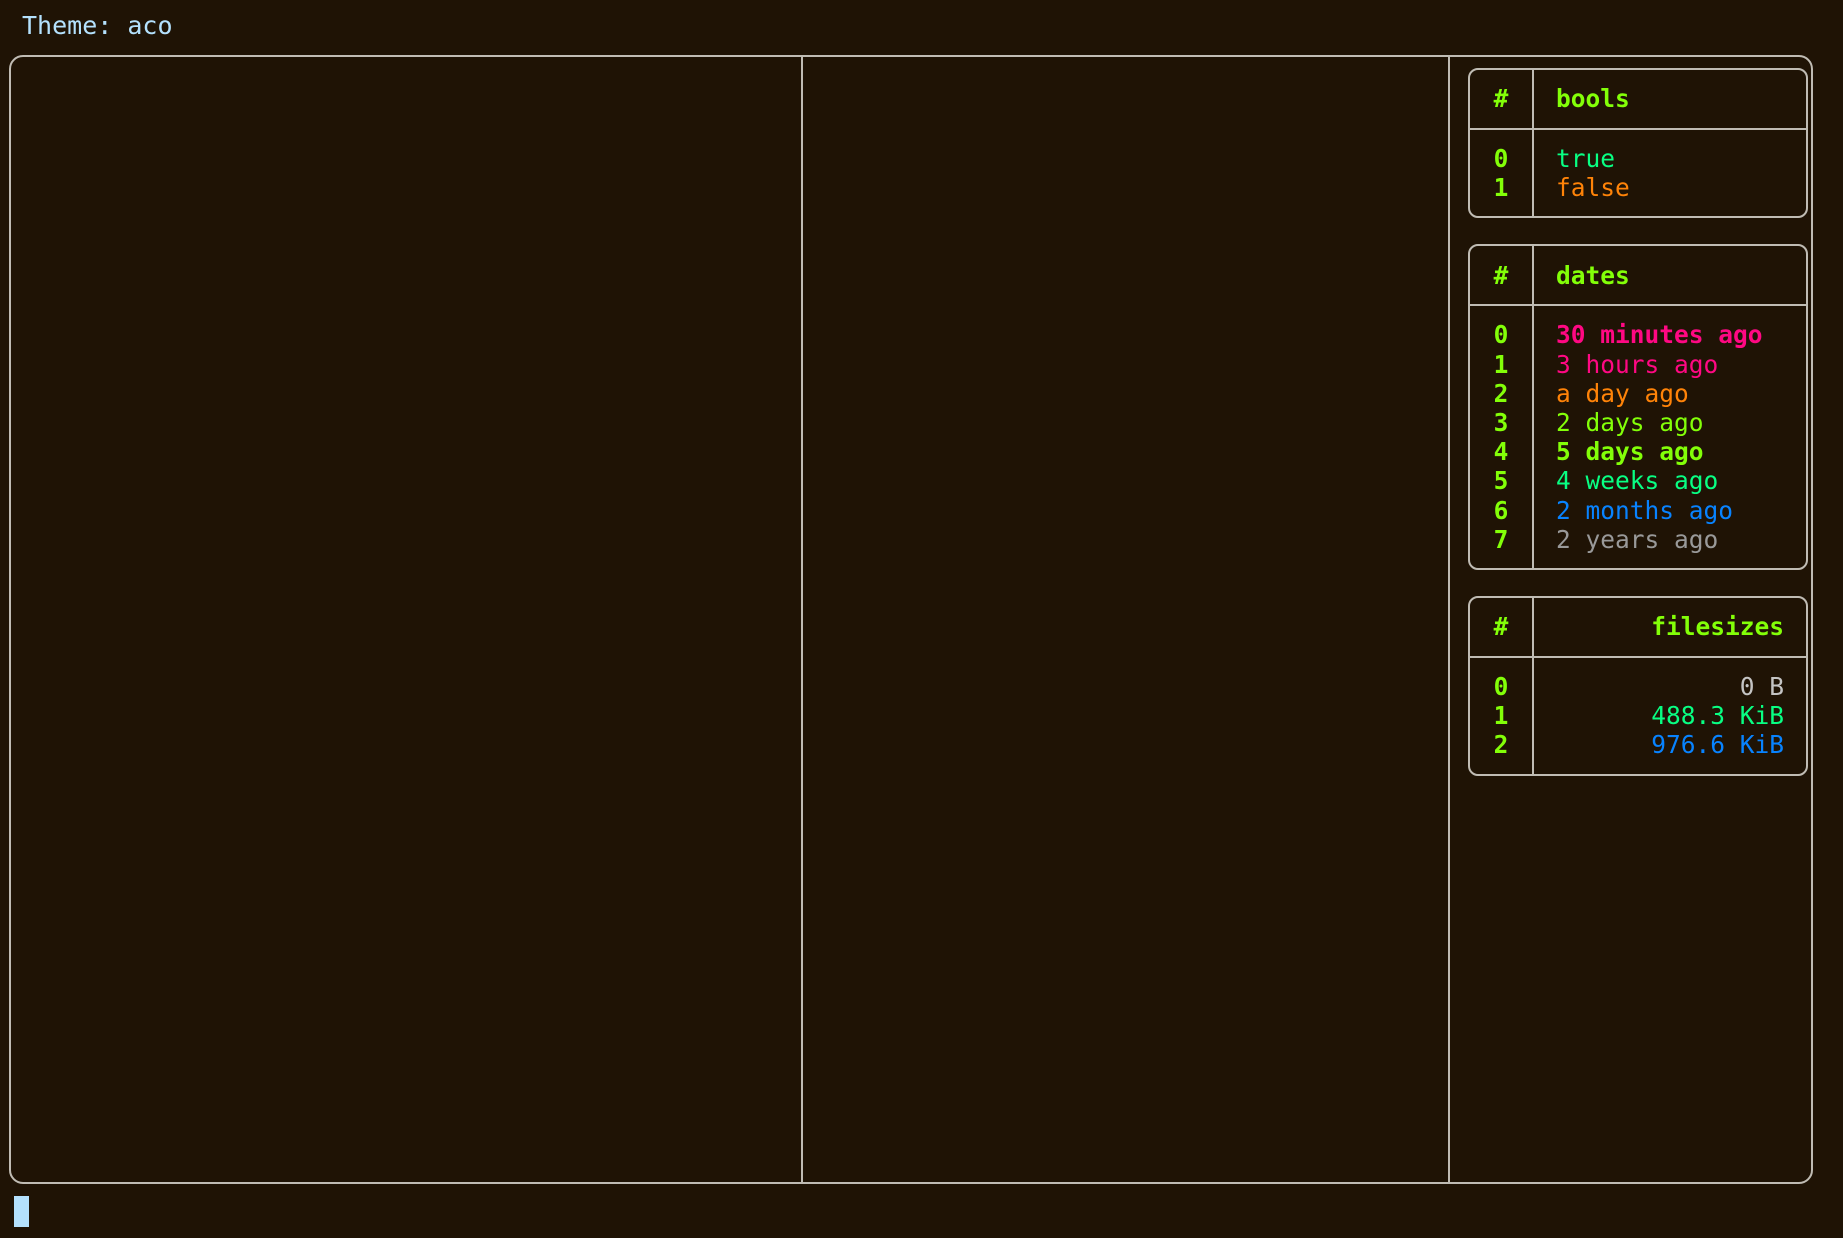 This screenshot has height=1238, width=1843. I want to click on row-index: 5, so click(1502, 481).